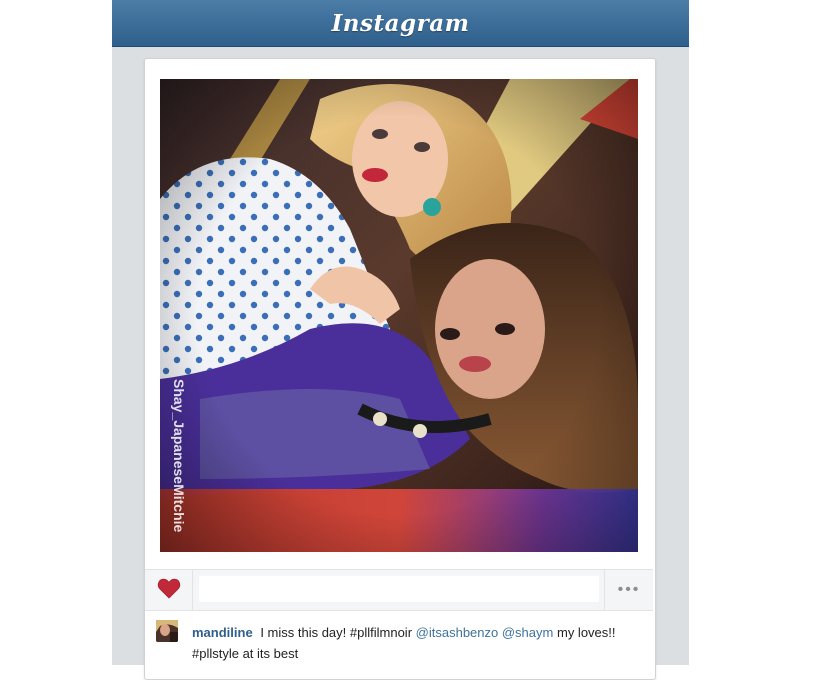 This screenshot has height=680, width=821. I want to click on ellipsis-icon: •••, so click(629, 589).